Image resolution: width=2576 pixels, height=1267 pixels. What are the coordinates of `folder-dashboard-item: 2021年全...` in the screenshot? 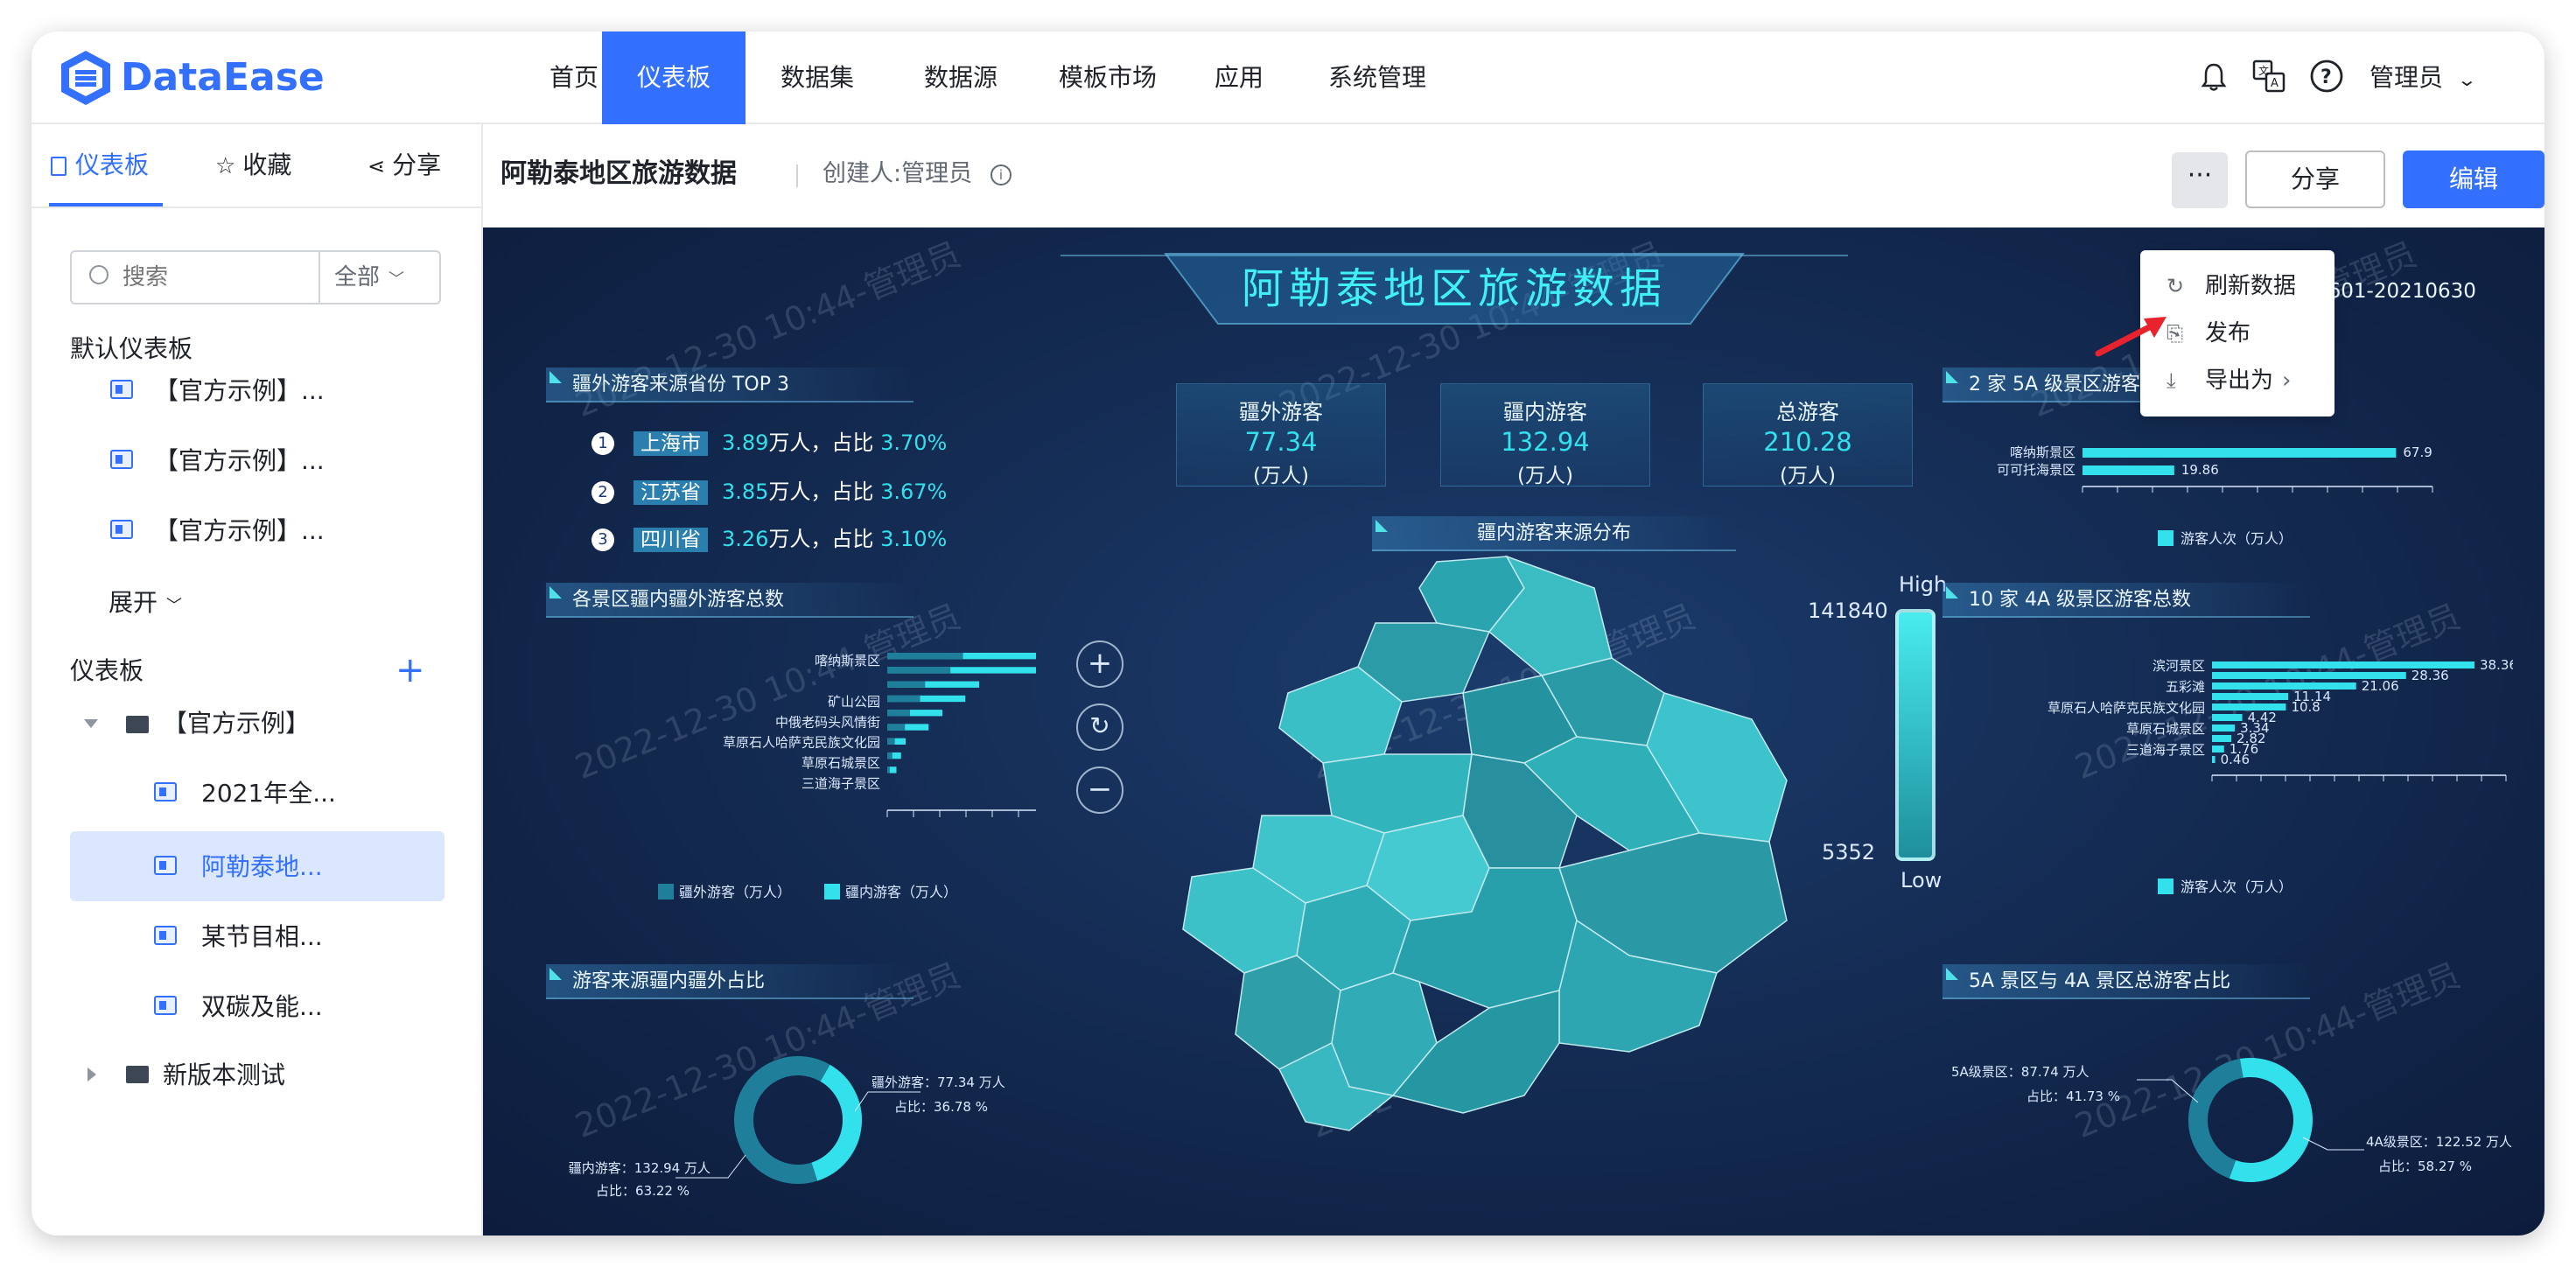 It's located at (268, 793).